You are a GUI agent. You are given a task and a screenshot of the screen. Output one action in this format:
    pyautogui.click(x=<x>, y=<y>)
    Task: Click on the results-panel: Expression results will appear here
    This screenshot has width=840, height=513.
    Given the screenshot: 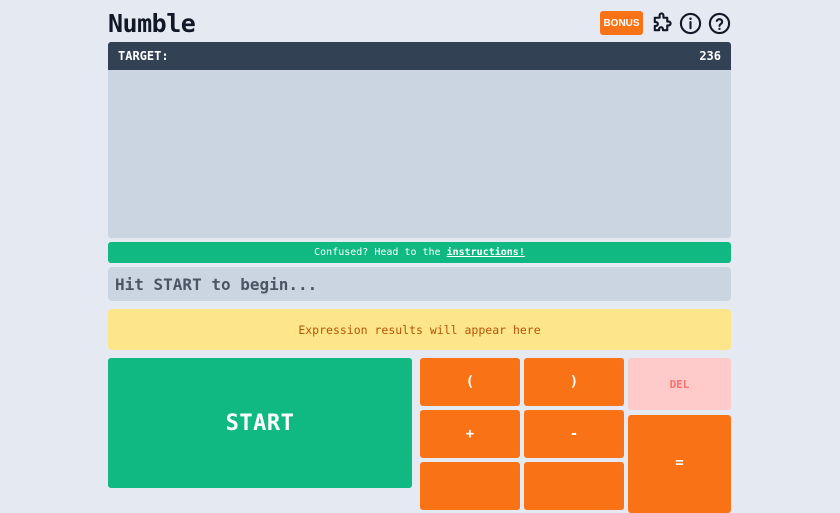 What is the action you would take?
    pyautogui.click(x=419, y=329)
    